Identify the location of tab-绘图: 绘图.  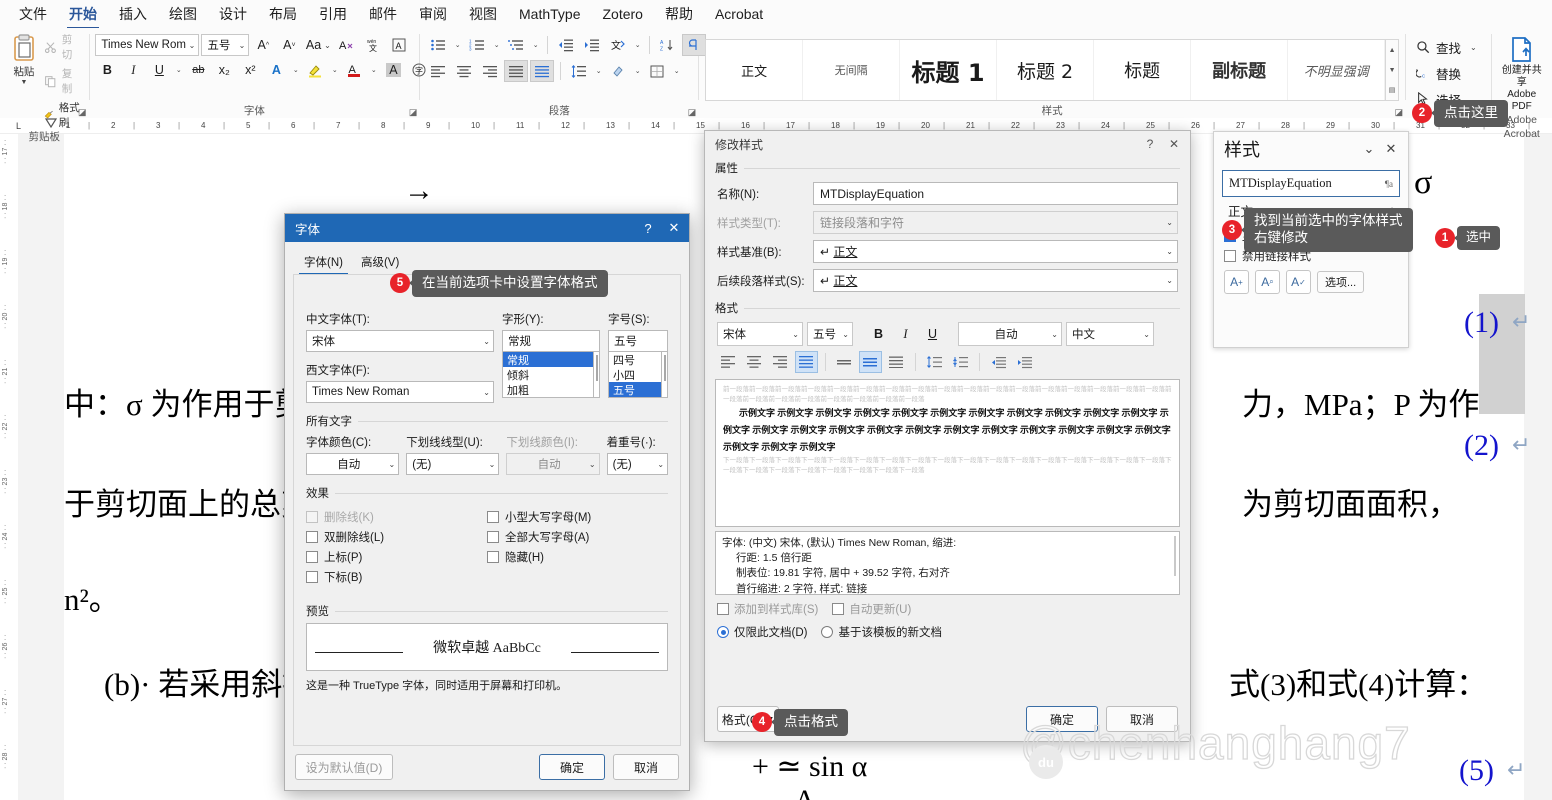
(183, 14).